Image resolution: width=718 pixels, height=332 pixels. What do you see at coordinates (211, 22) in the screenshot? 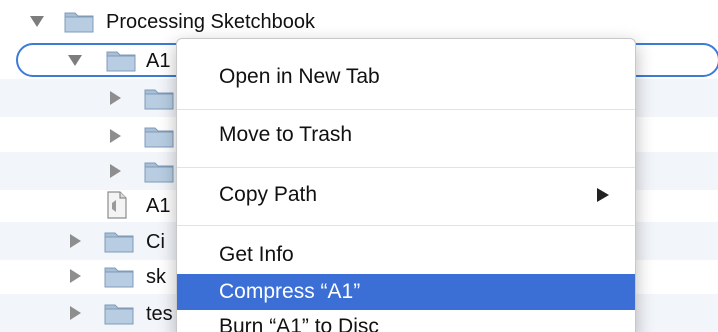
I see `tree-row-label: Processing Sketchbook` at bounding box center [211, 22].